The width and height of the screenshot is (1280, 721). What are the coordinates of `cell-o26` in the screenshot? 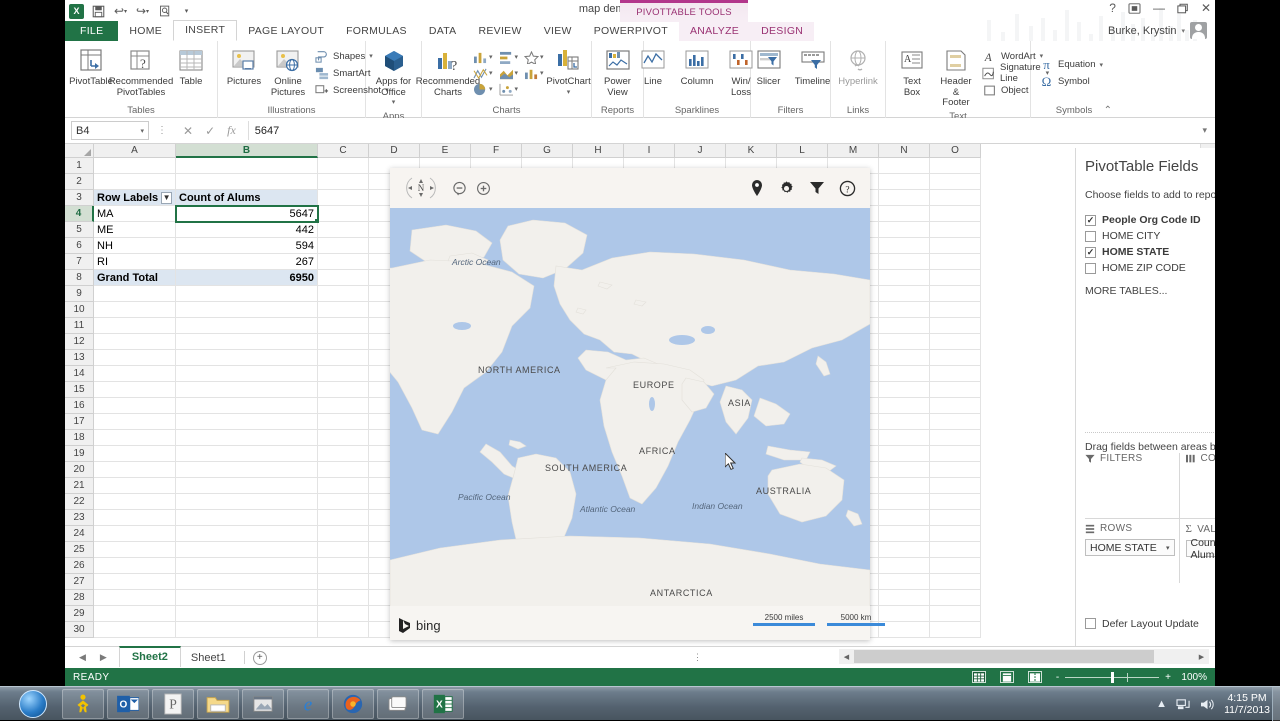 It's located at (955, 566).